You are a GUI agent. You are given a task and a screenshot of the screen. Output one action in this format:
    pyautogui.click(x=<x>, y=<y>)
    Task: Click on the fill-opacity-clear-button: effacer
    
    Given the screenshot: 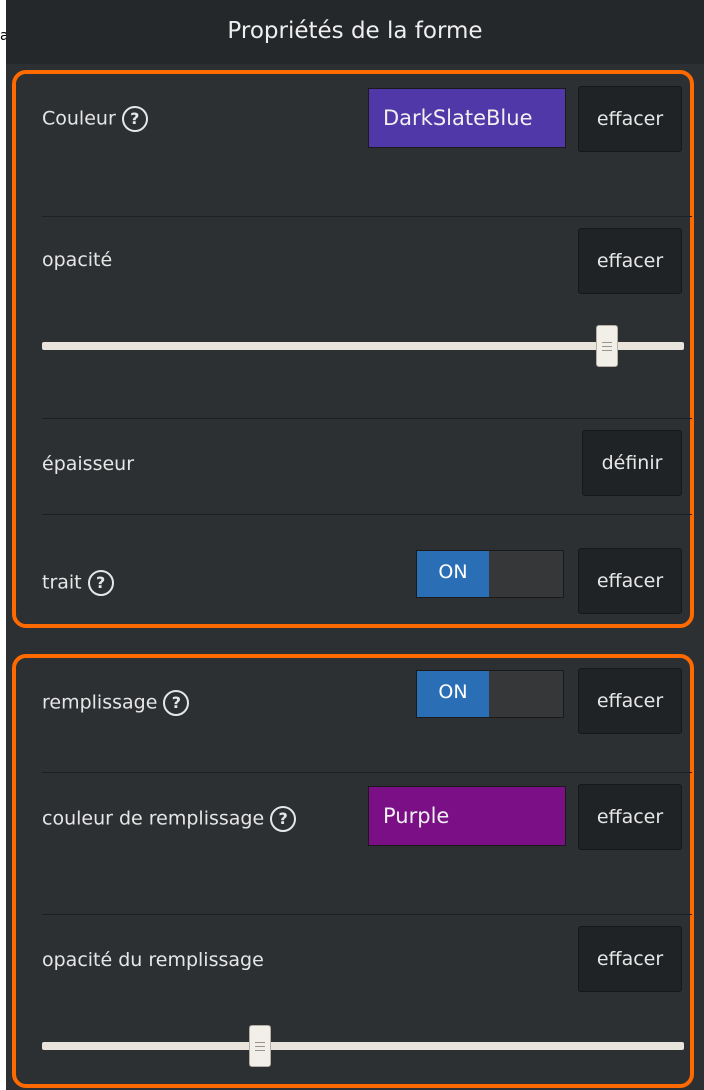 What is the action you would take?
    pyautogui.click(x=630, y=959)
    